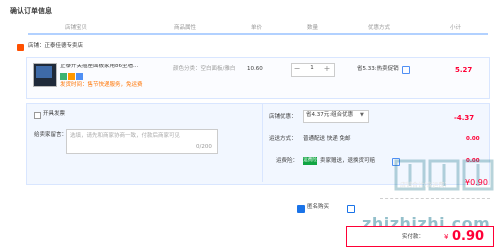  Describe the element at coordinates (456, 28) in the screenshot. I see `header-subtotal: 小计` at that location.